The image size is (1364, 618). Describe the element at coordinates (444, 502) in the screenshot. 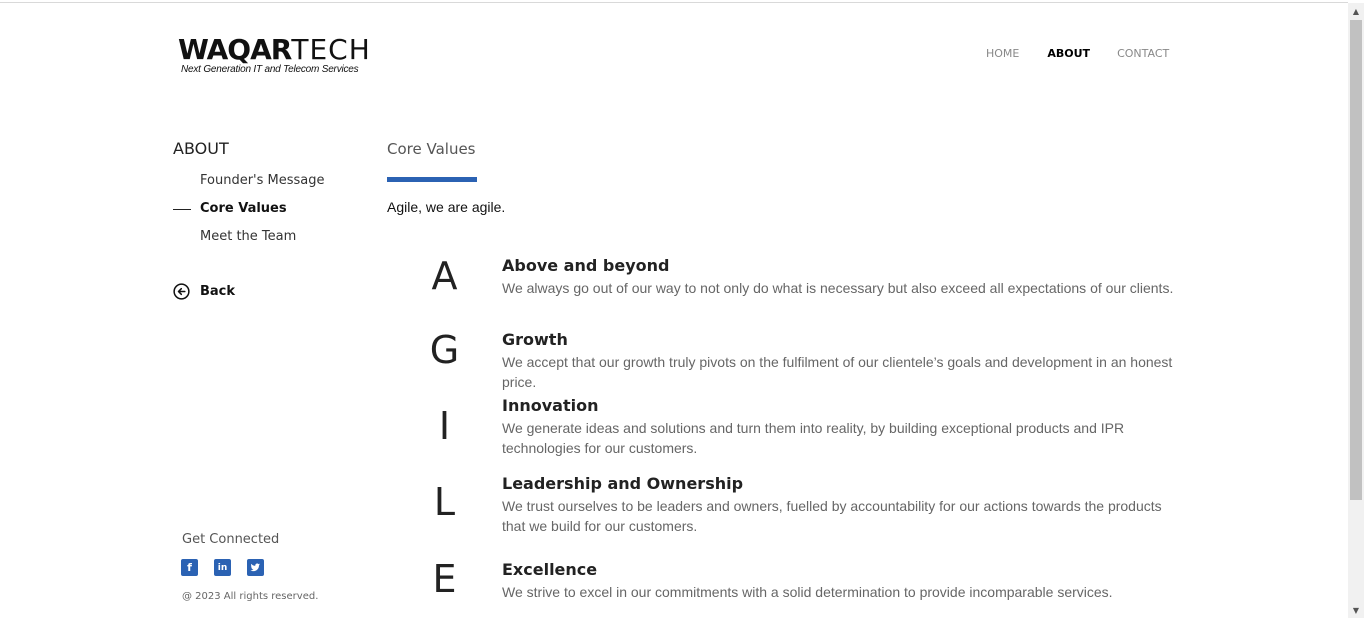

I see `value-letter: L` at that location.